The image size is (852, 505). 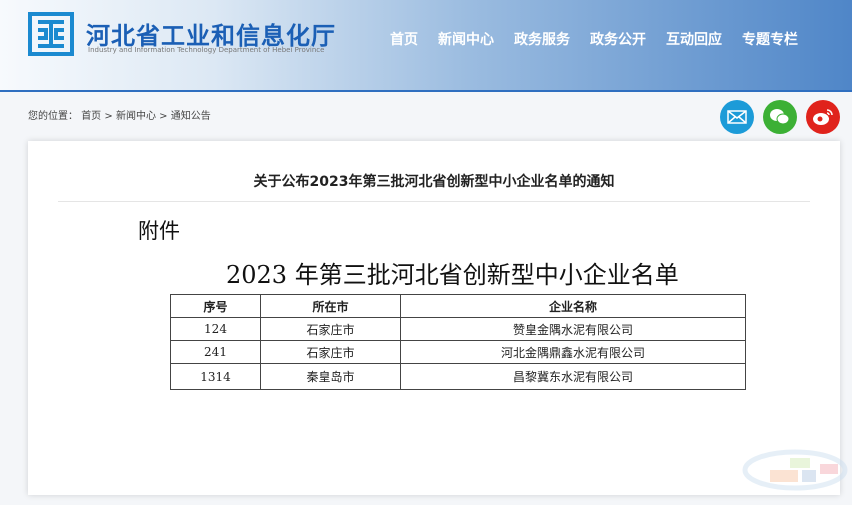 I want to click on cell-company: 昌黎冀东水泥有限公司, so click(x=573, y=376).